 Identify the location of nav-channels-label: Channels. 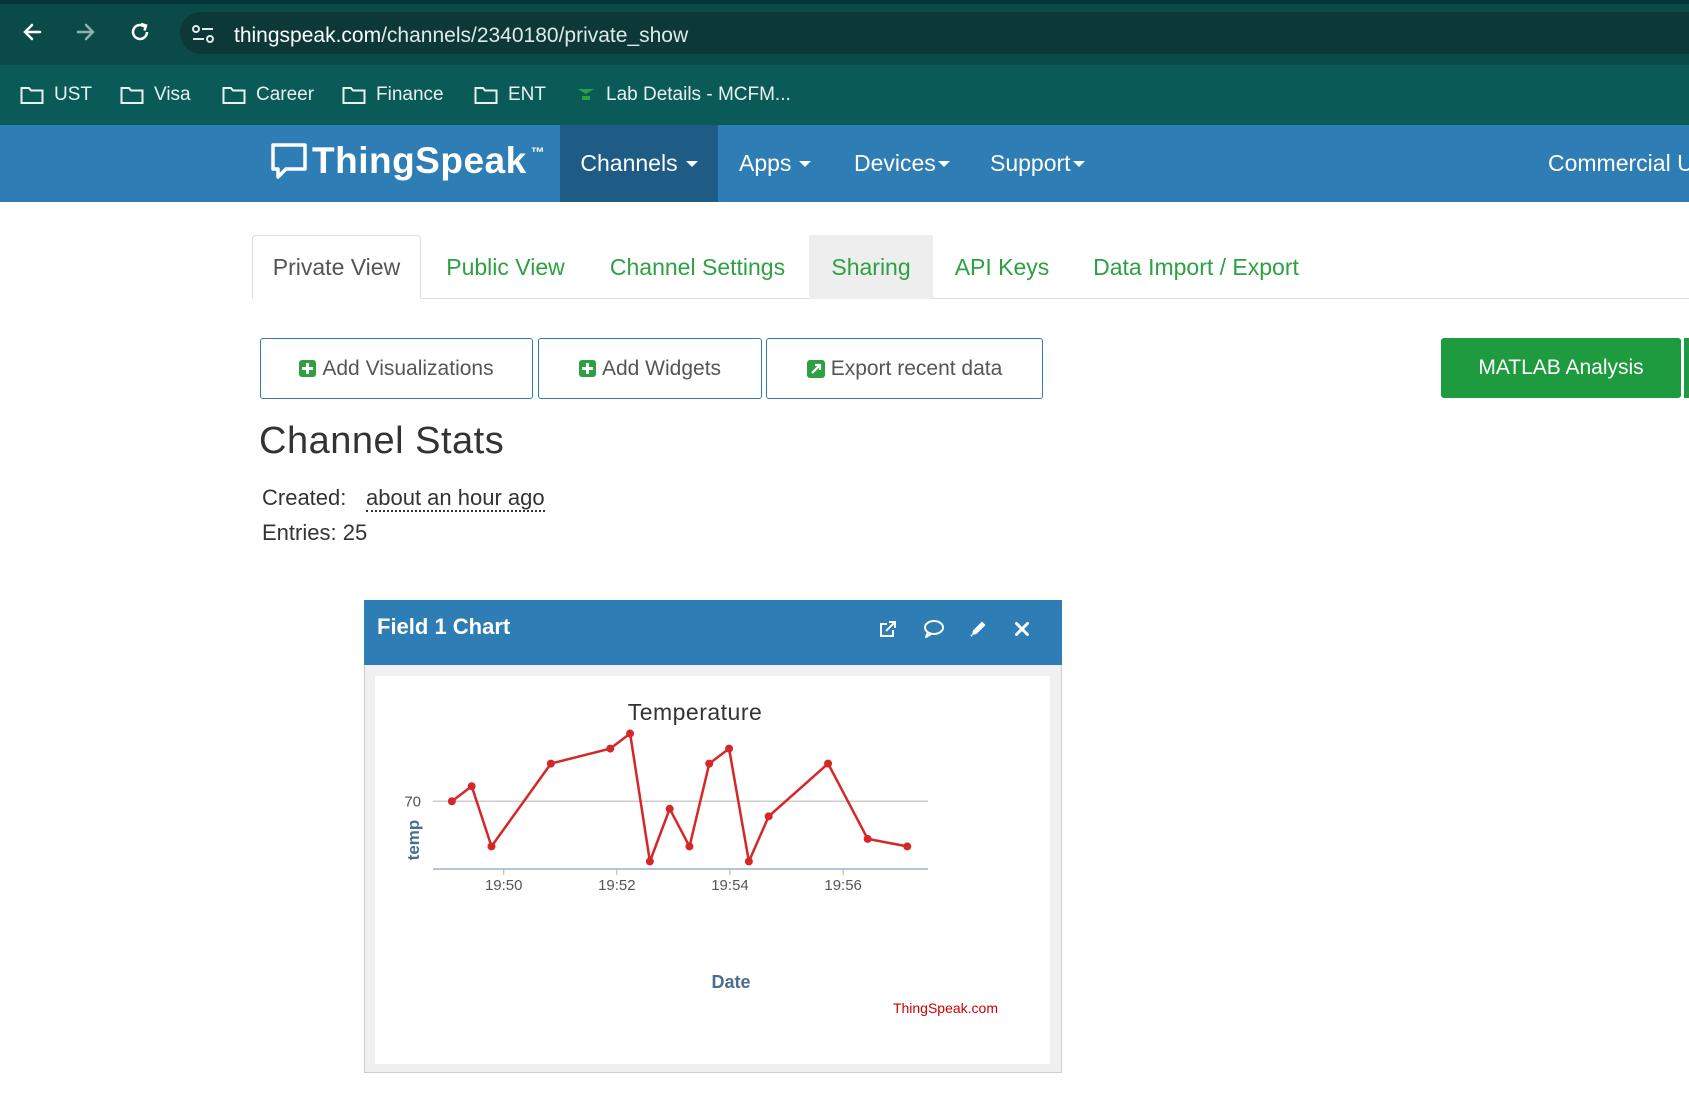
(629, 163).